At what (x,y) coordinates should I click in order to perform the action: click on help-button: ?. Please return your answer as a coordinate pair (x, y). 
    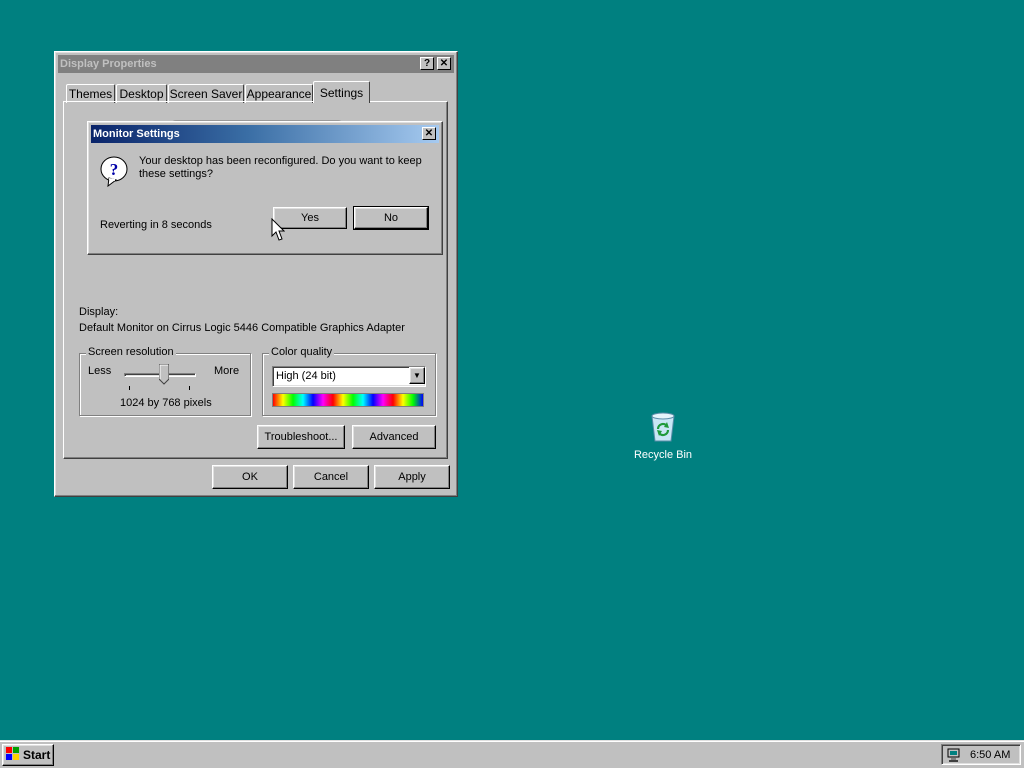
    Looking at the image, I should click on (427, 63).